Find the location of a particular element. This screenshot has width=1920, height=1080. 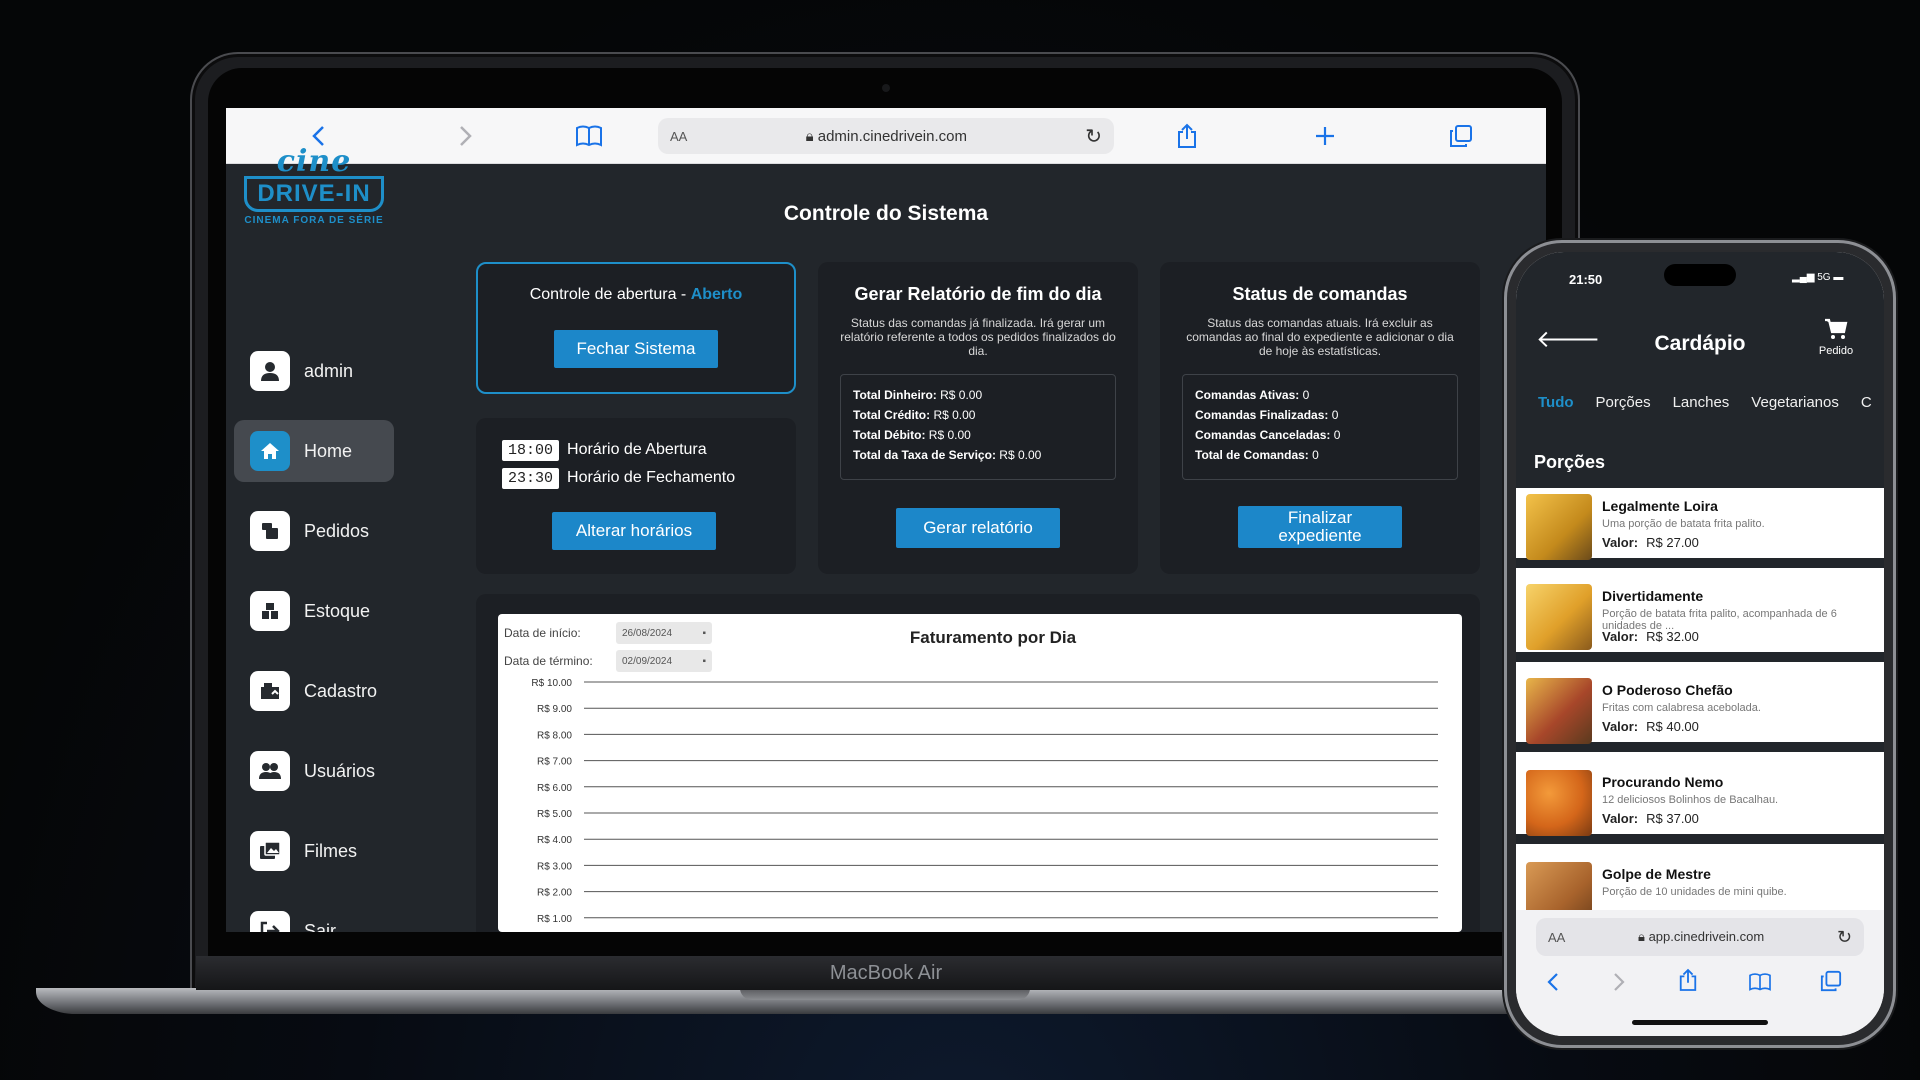

sidebar-item-admin: admin is located at coordinates (314, 371).